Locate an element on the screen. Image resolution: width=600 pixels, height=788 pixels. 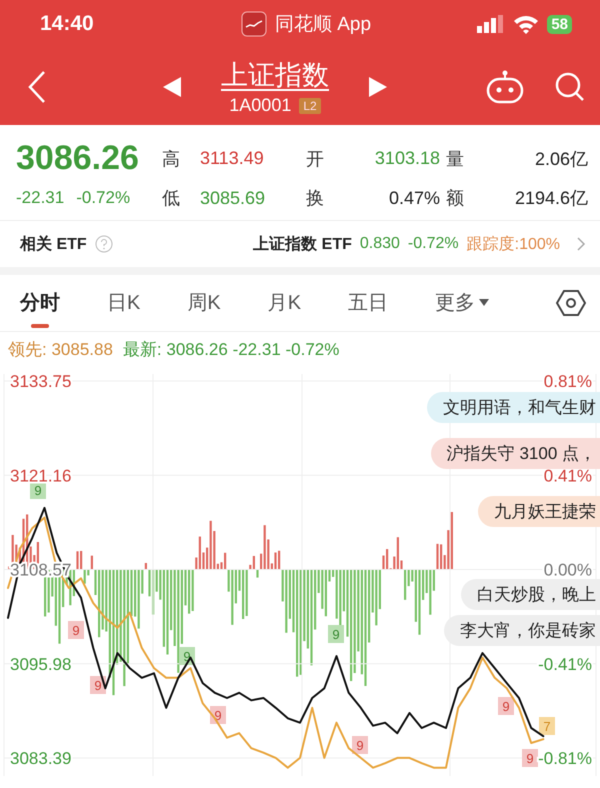
comment-bubble: 李大宵，你是砖家 is located at coordinates (522, 630).